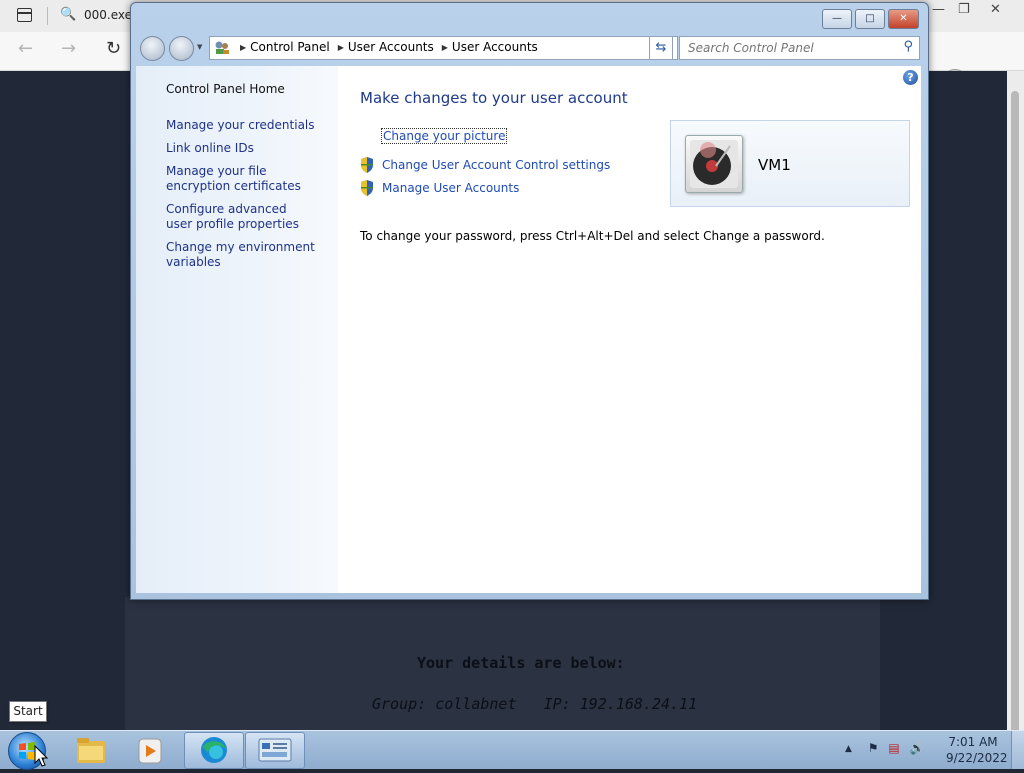 The image size is (1024, 773). I want to click on help-icon: ?, so click(910, 77).